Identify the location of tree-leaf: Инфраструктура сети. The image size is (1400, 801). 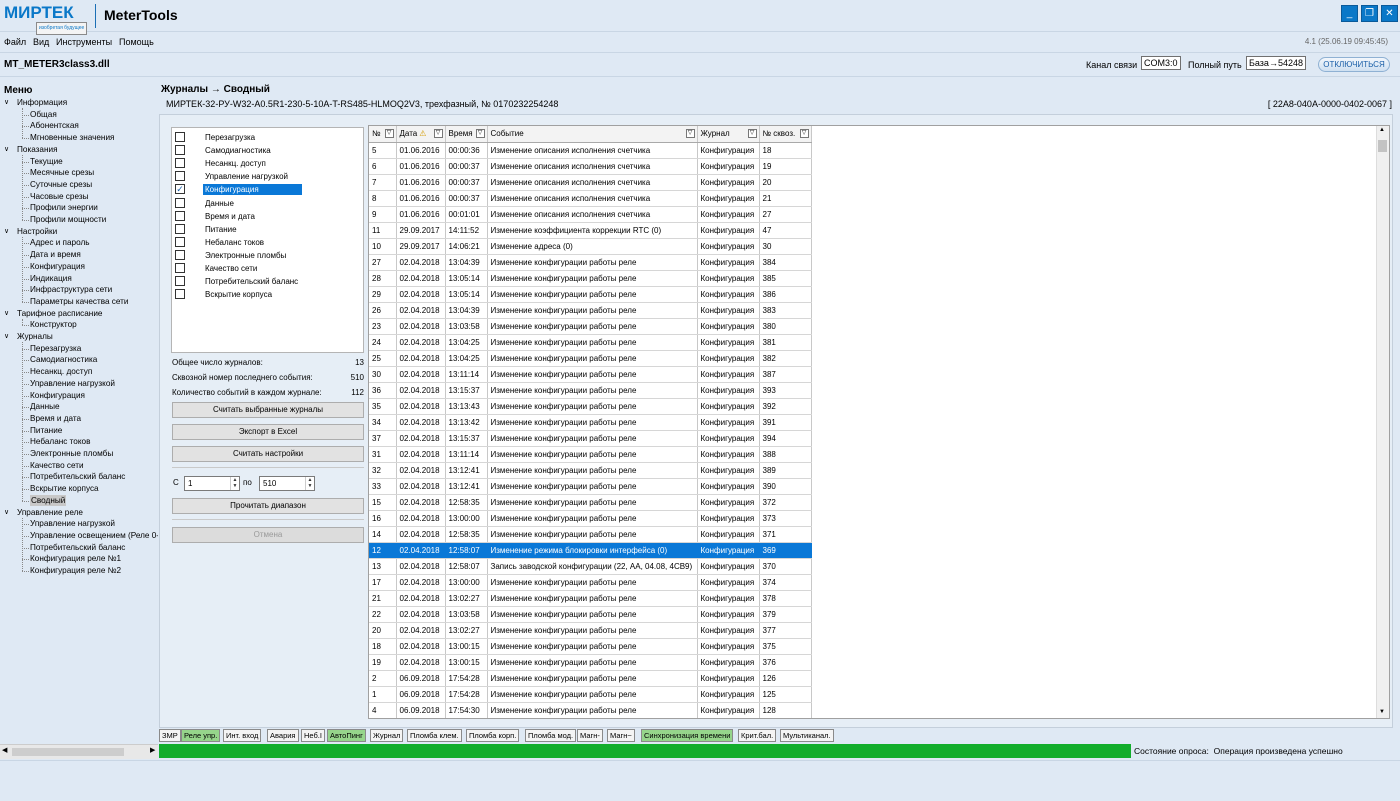
(71, 289).